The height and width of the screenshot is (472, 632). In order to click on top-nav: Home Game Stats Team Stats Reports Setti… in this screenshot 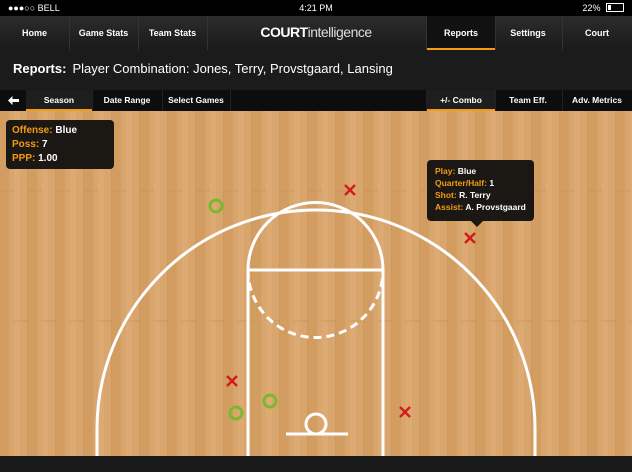, I will do `click(316, 33)`.